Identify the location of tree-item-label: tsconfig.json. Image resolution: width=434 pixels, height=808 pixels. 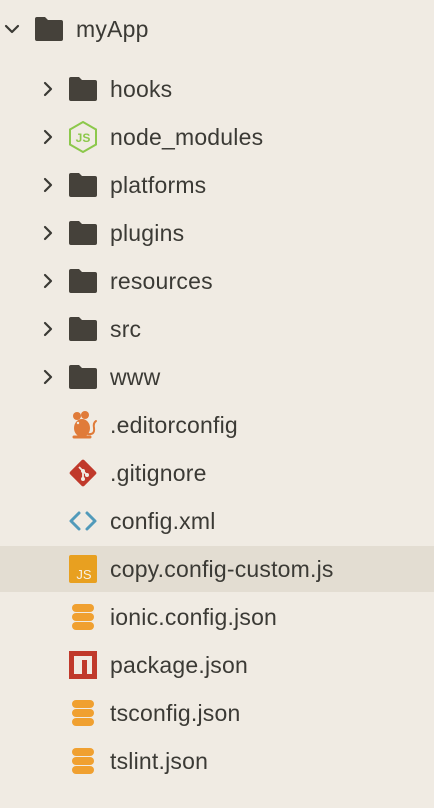
(175, 713).